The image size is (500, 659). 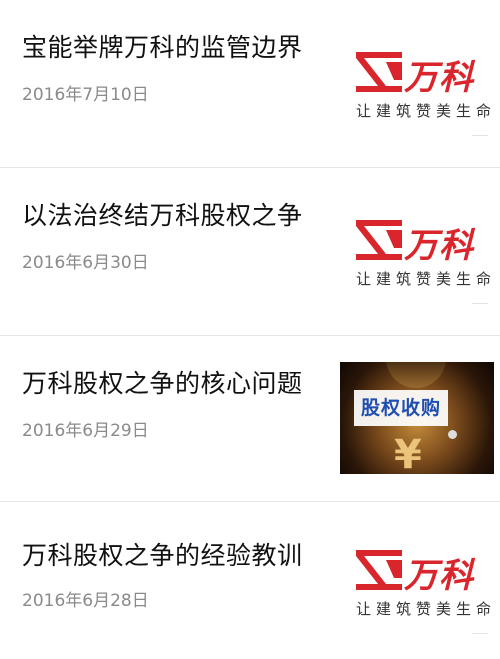 I want to click on article-date: 2016年6月29日, so click(x=85, y=431).